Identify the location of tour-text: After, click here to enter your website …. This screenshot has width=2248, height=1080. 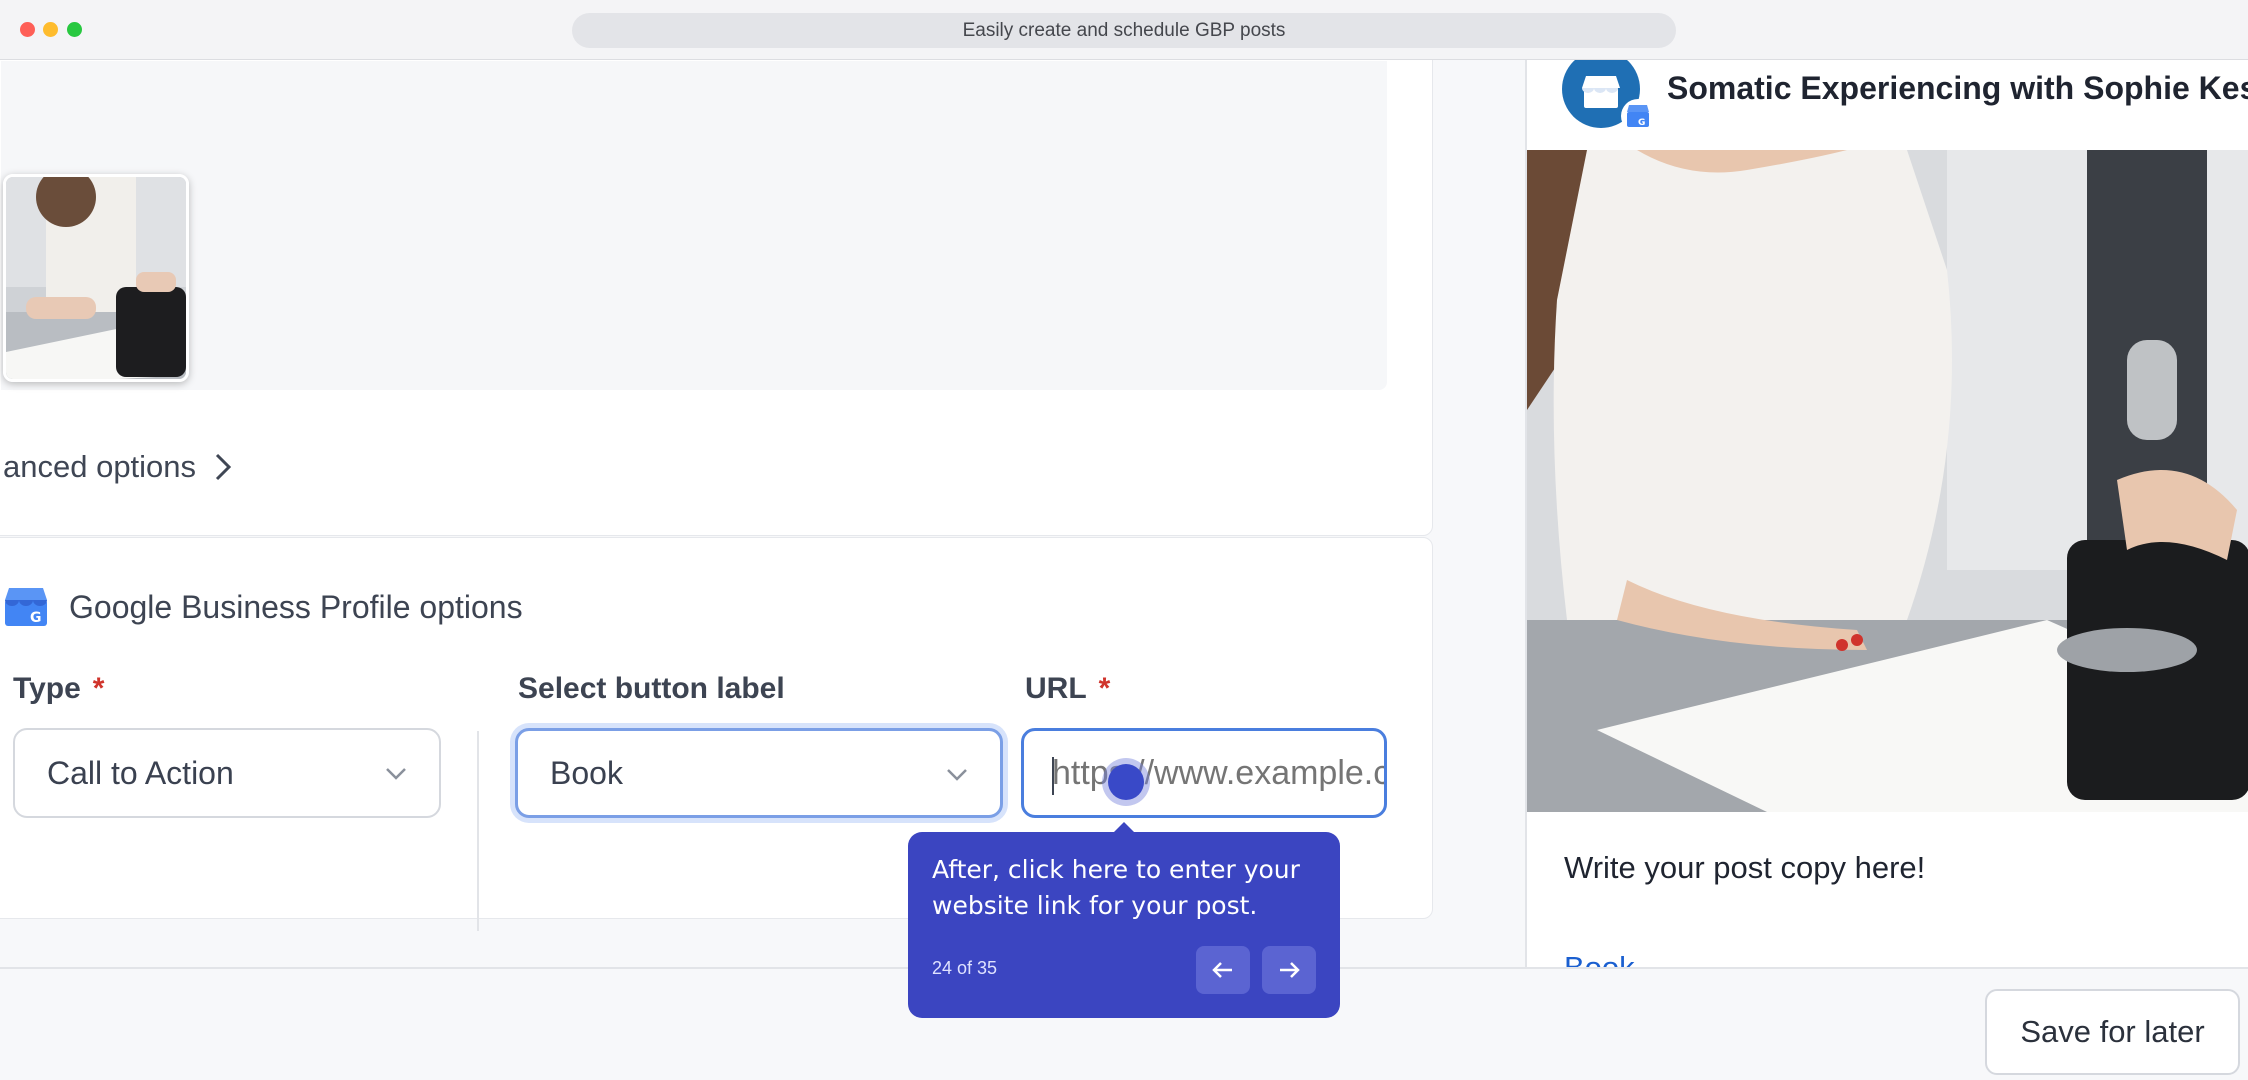
(1116, 887).